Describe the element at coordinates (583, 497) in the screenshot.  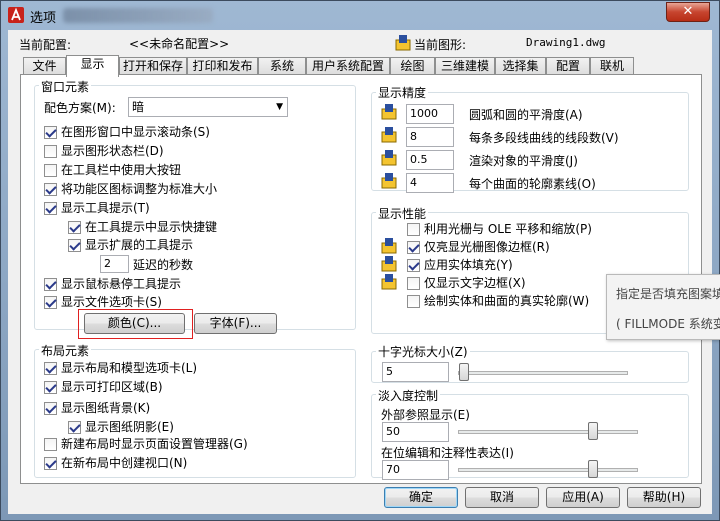
I see `apply-button: 应用(A)` at that location.